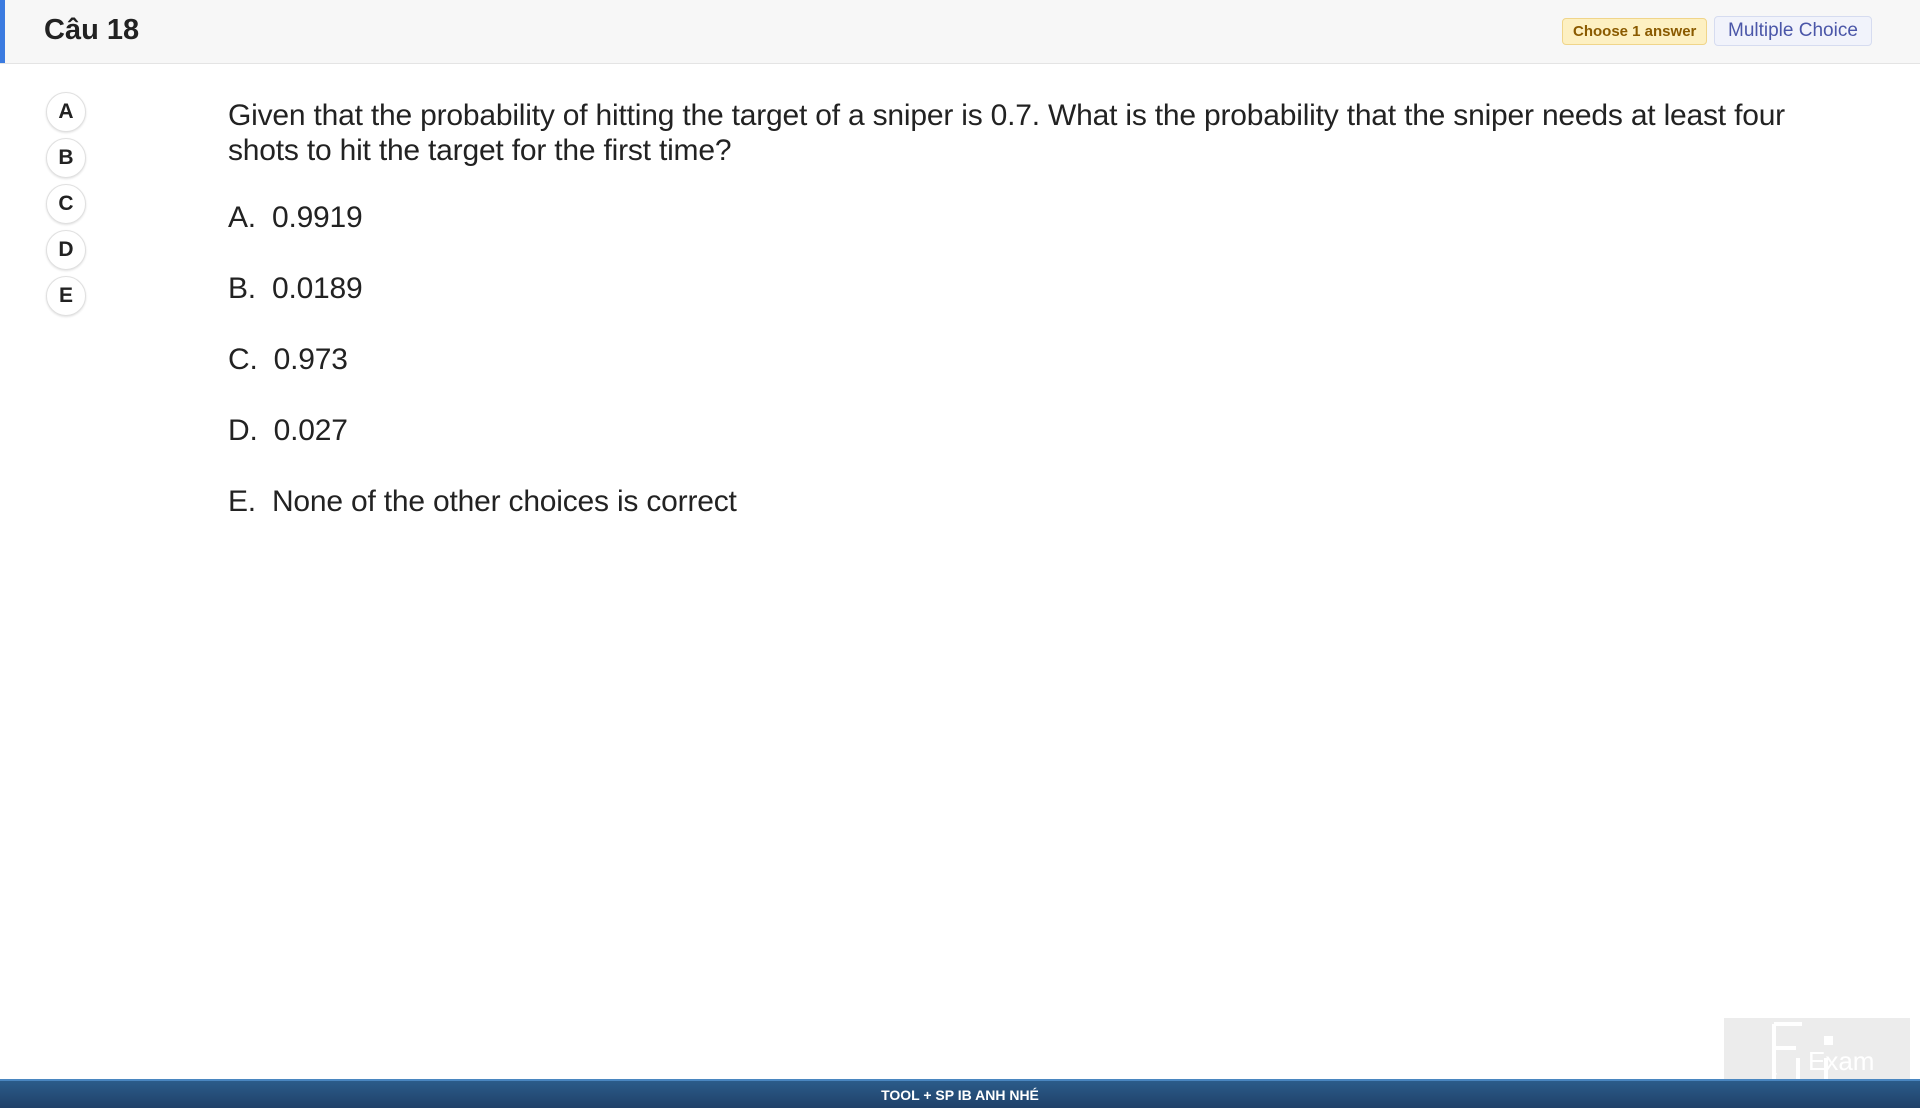  I want to click on answer-button-c: C, so click(66, 204).